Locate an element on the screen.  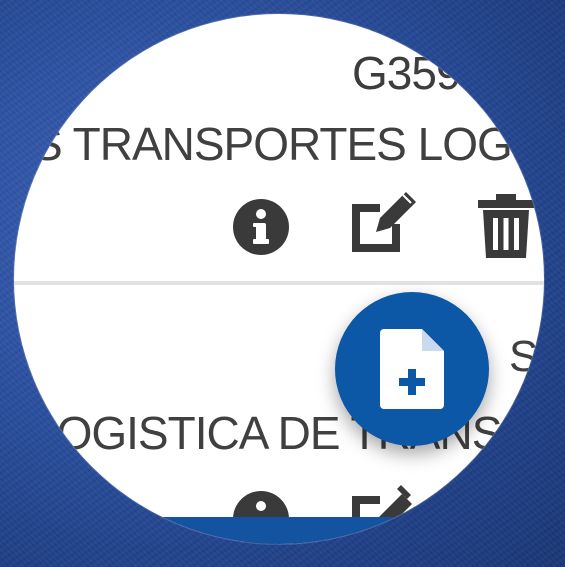
bottom-bar is located at coordinates (279, 530).